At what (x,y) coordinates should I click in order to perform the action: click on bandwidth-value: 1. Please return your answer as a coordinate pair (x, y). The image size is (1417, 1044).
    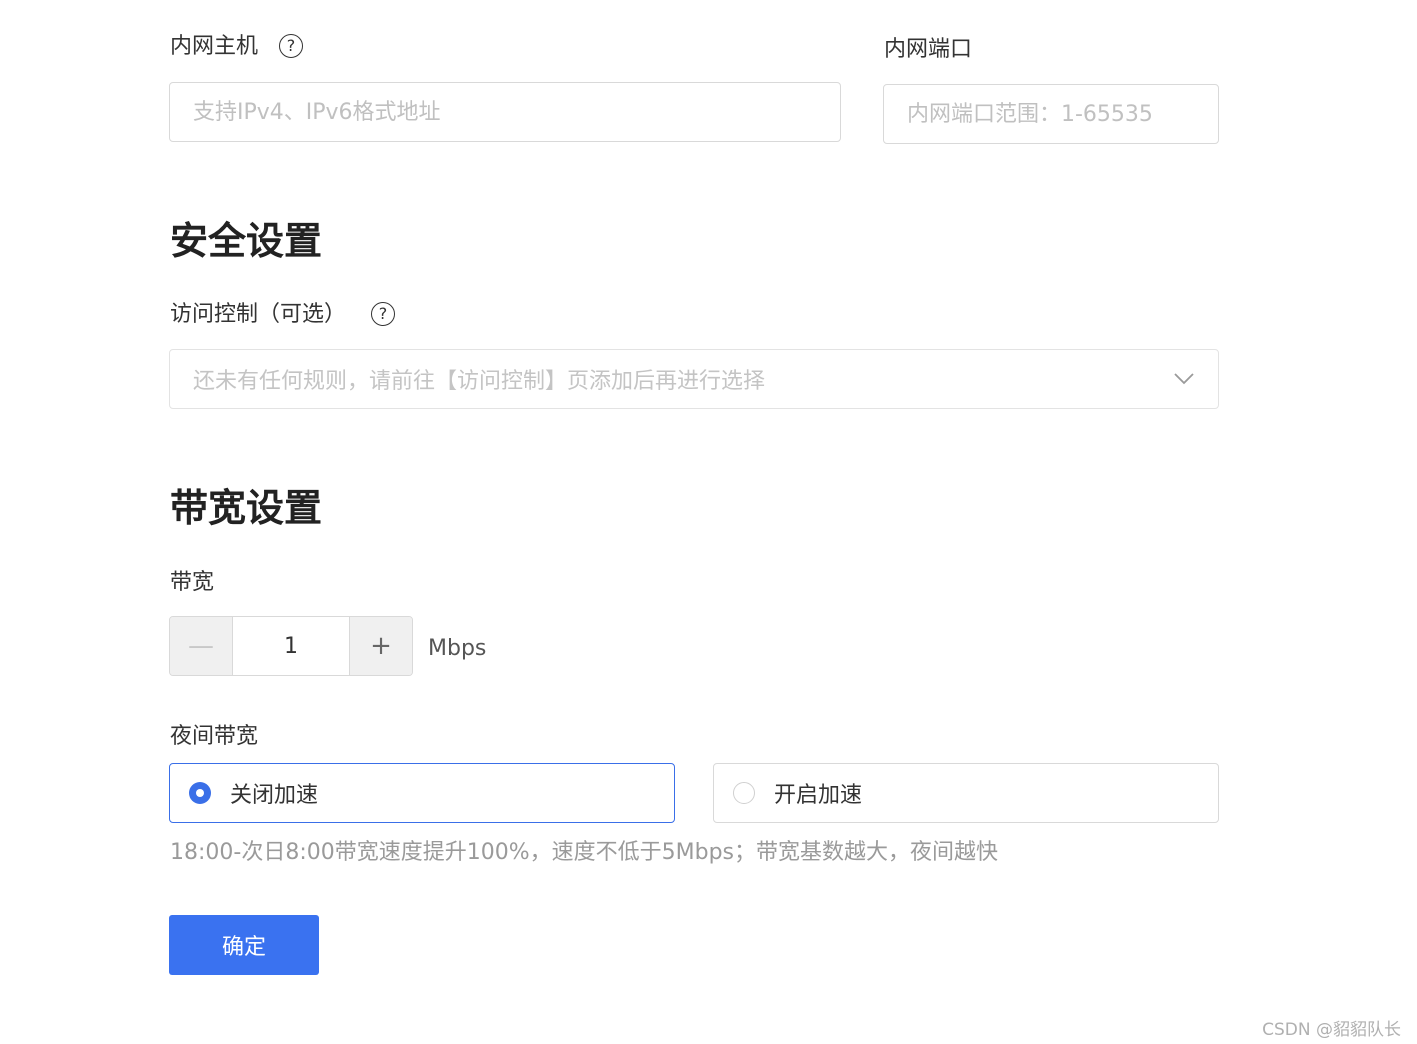
    Looking at the image, I should click on (291, 646).